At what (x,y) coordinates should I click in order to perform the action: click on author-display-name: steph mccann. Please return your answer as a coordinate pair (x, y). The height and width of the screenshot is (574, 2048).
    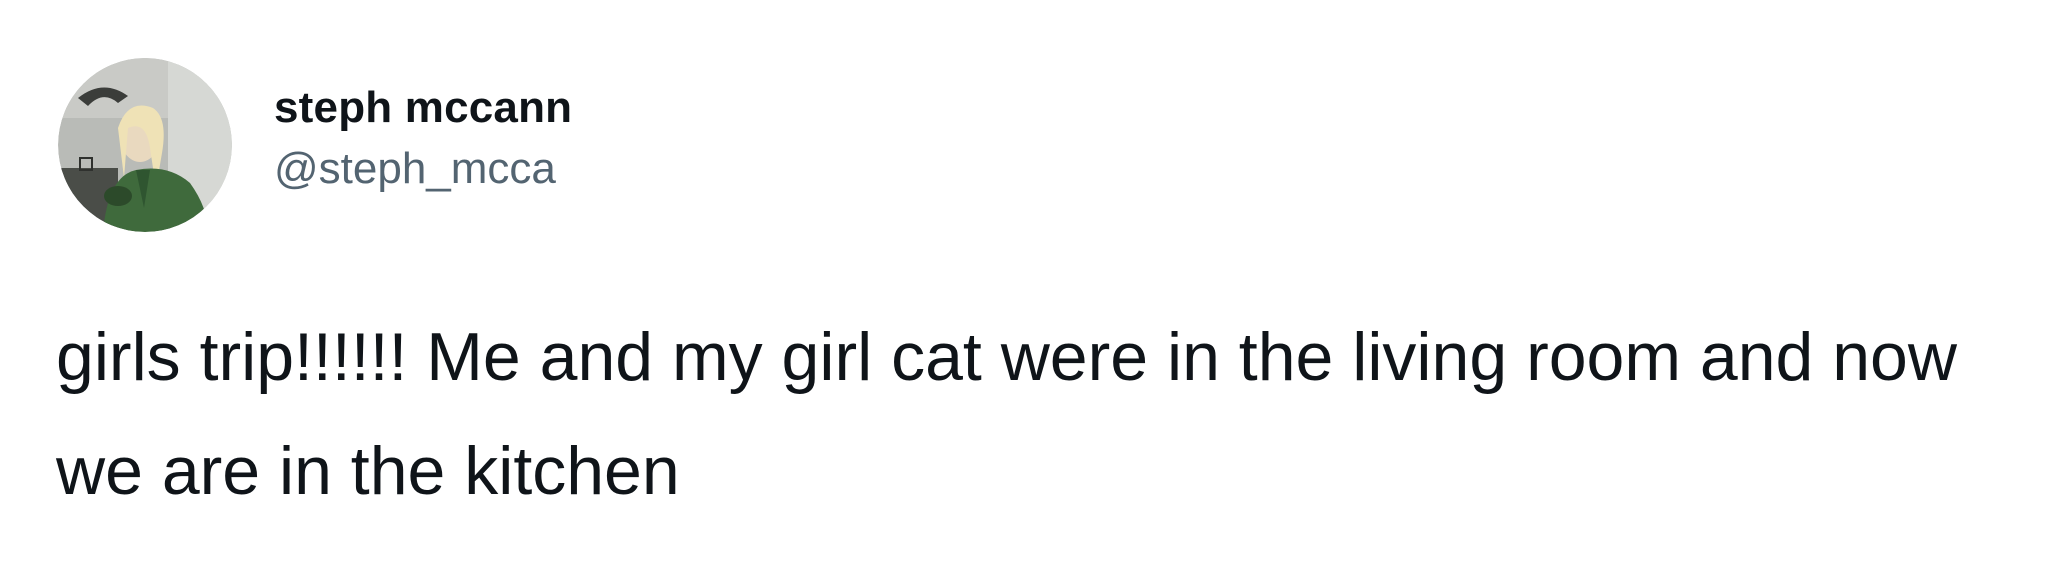
    Looking at the image, I should click on (423, 108).